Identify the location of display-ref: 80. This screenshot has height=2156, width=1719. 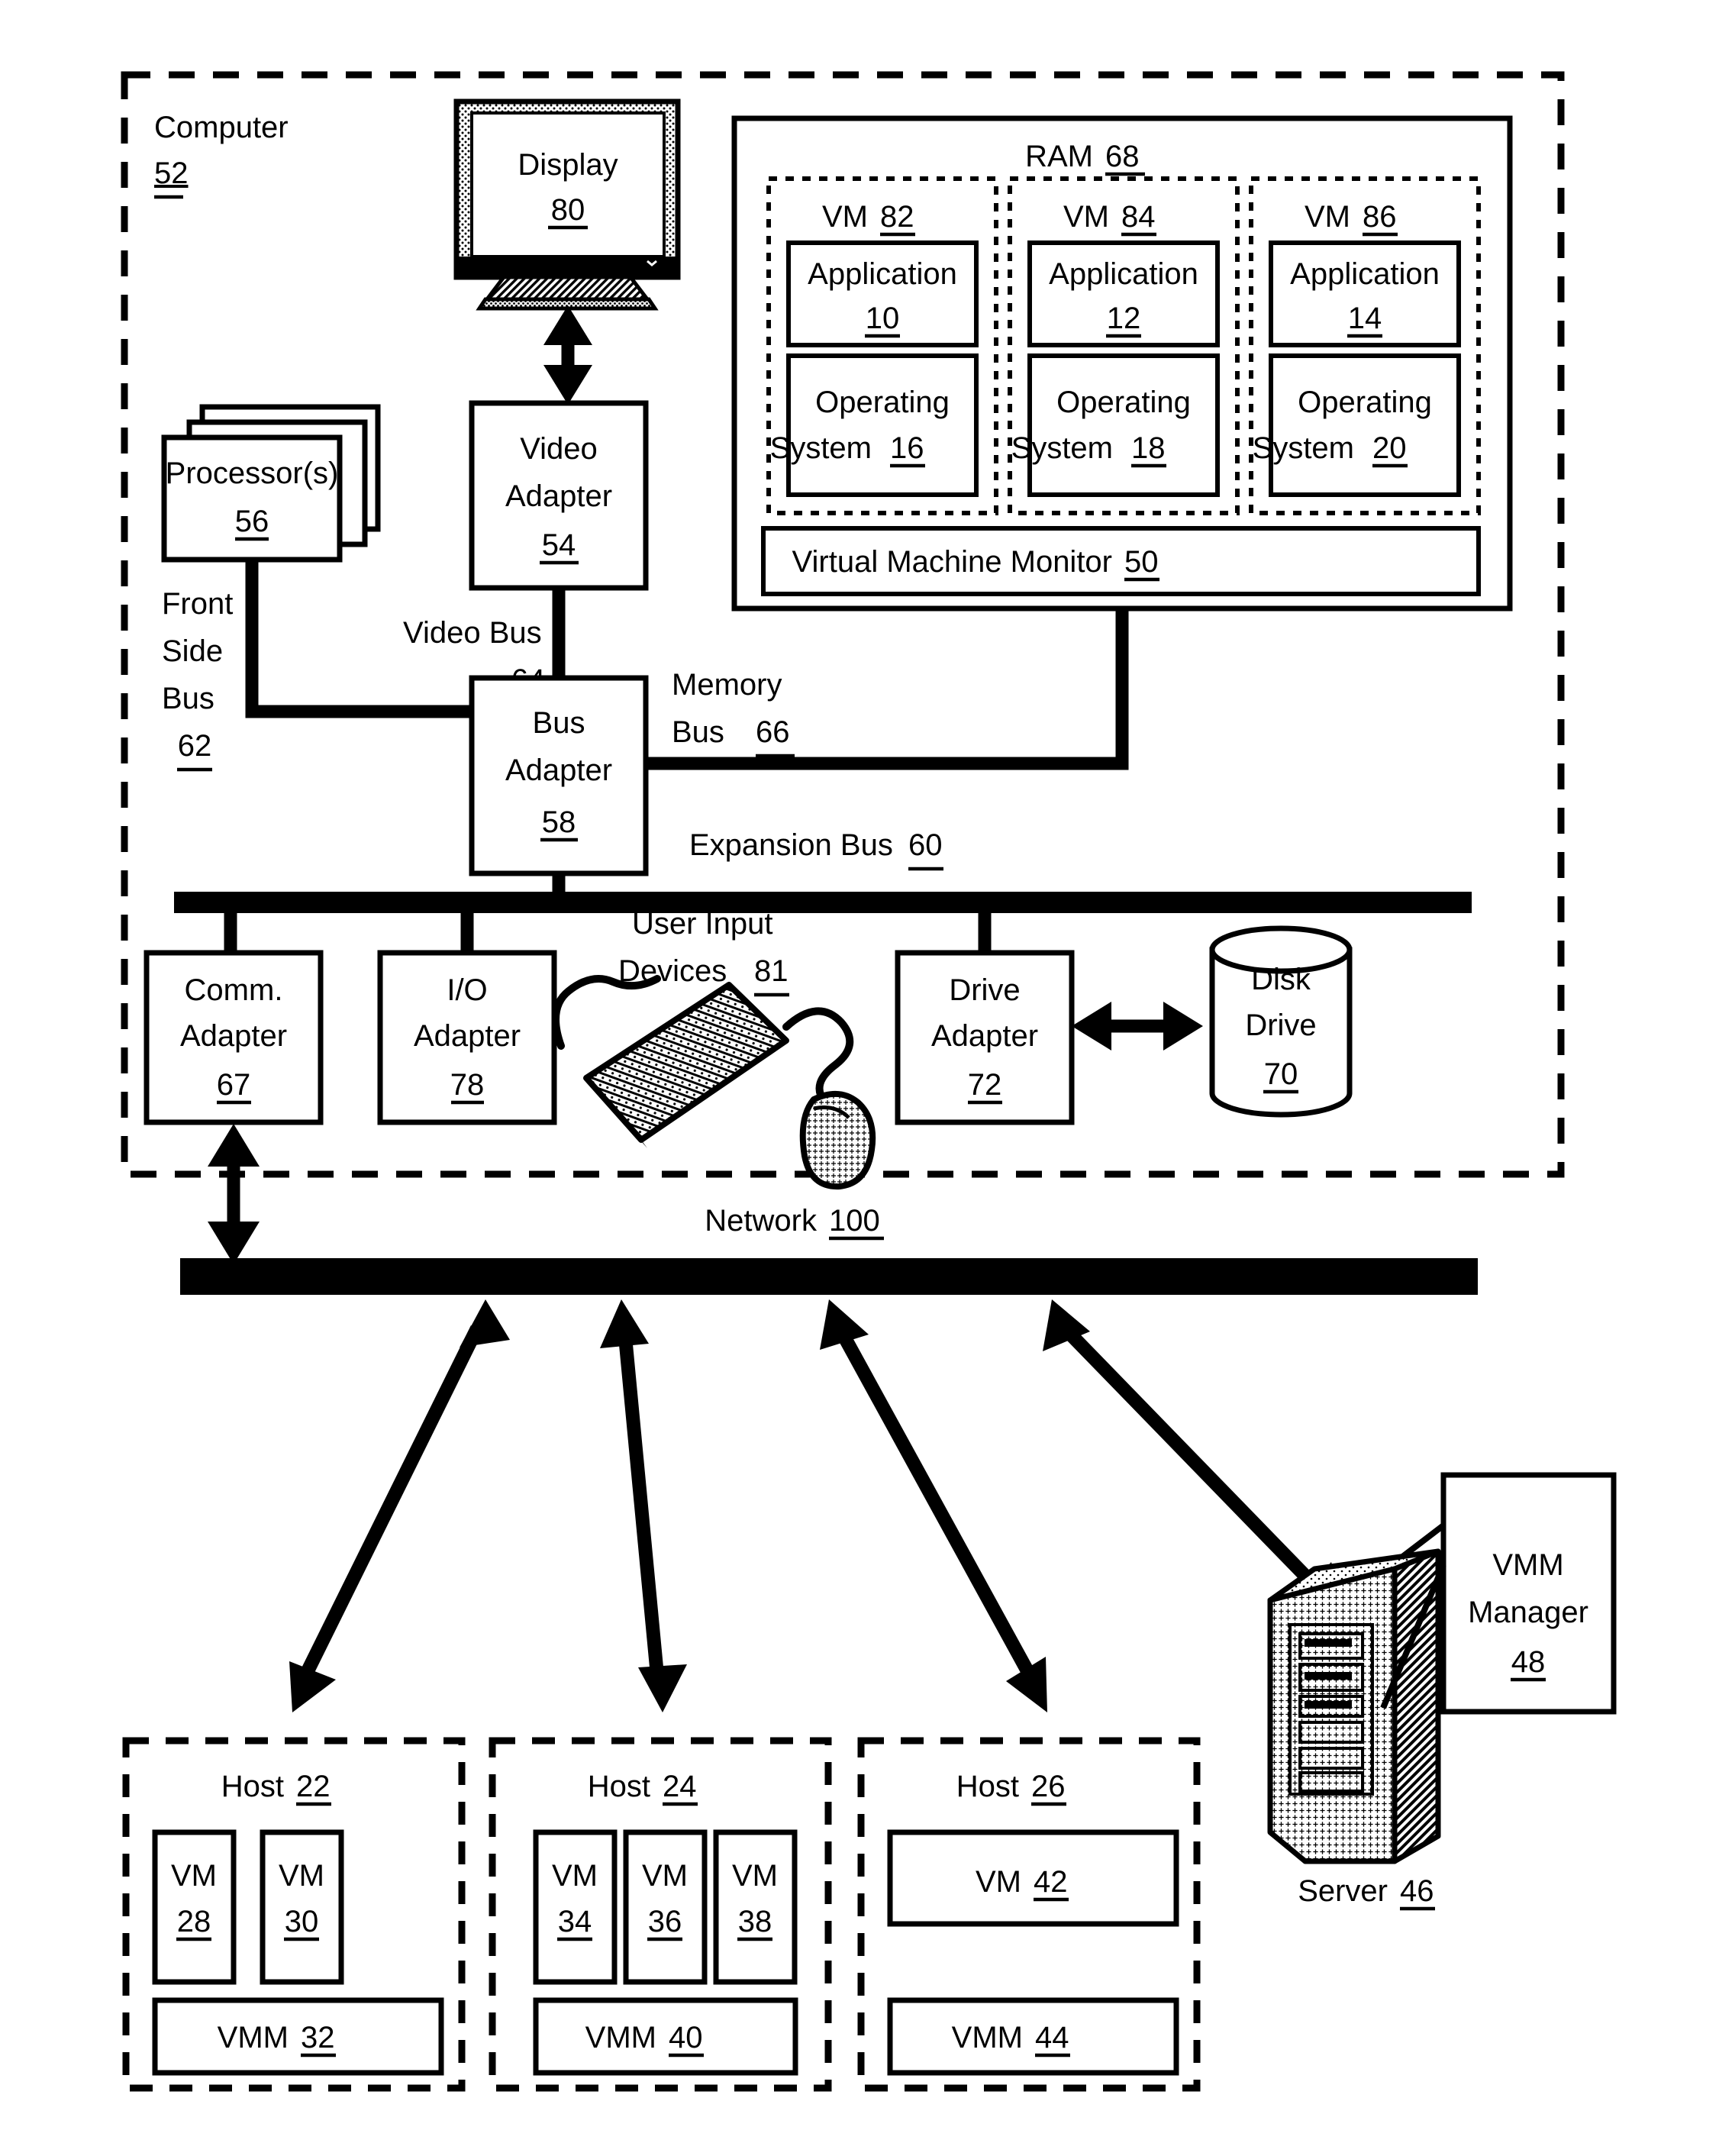
(568, 210).